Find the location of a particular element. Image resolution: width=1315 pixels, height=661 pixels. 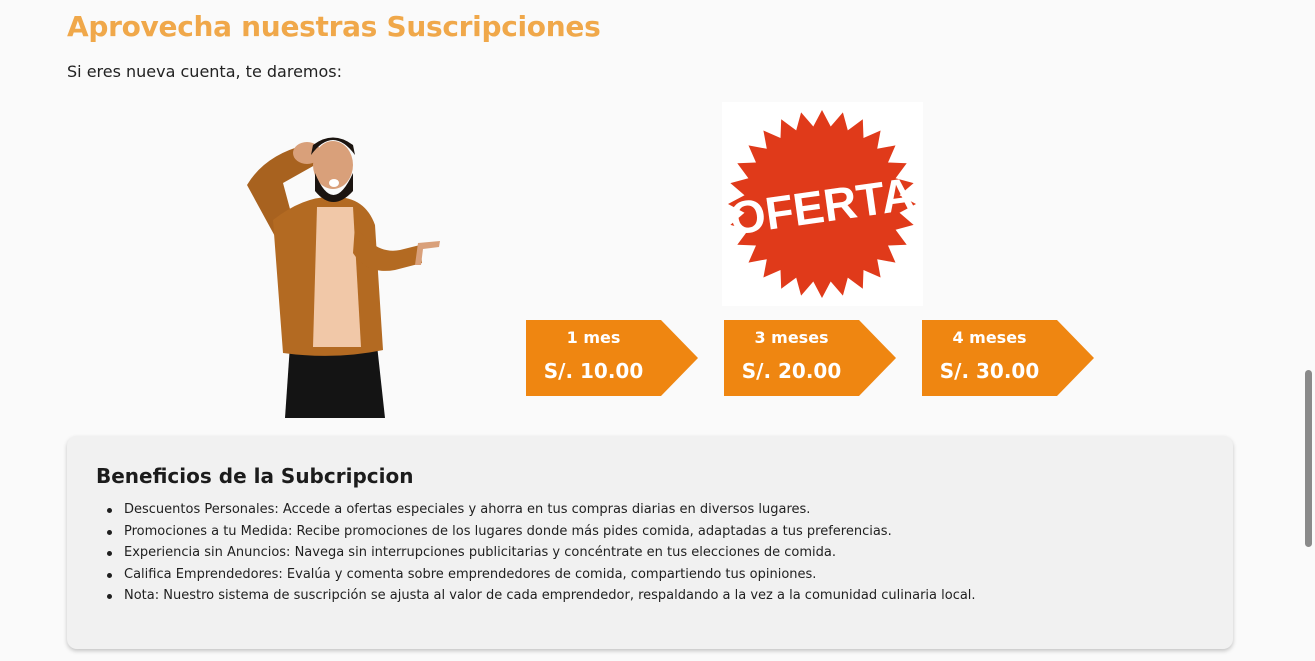

benefits-title: Beneficios de la Subcripcion is located at coordinates (255, 476).